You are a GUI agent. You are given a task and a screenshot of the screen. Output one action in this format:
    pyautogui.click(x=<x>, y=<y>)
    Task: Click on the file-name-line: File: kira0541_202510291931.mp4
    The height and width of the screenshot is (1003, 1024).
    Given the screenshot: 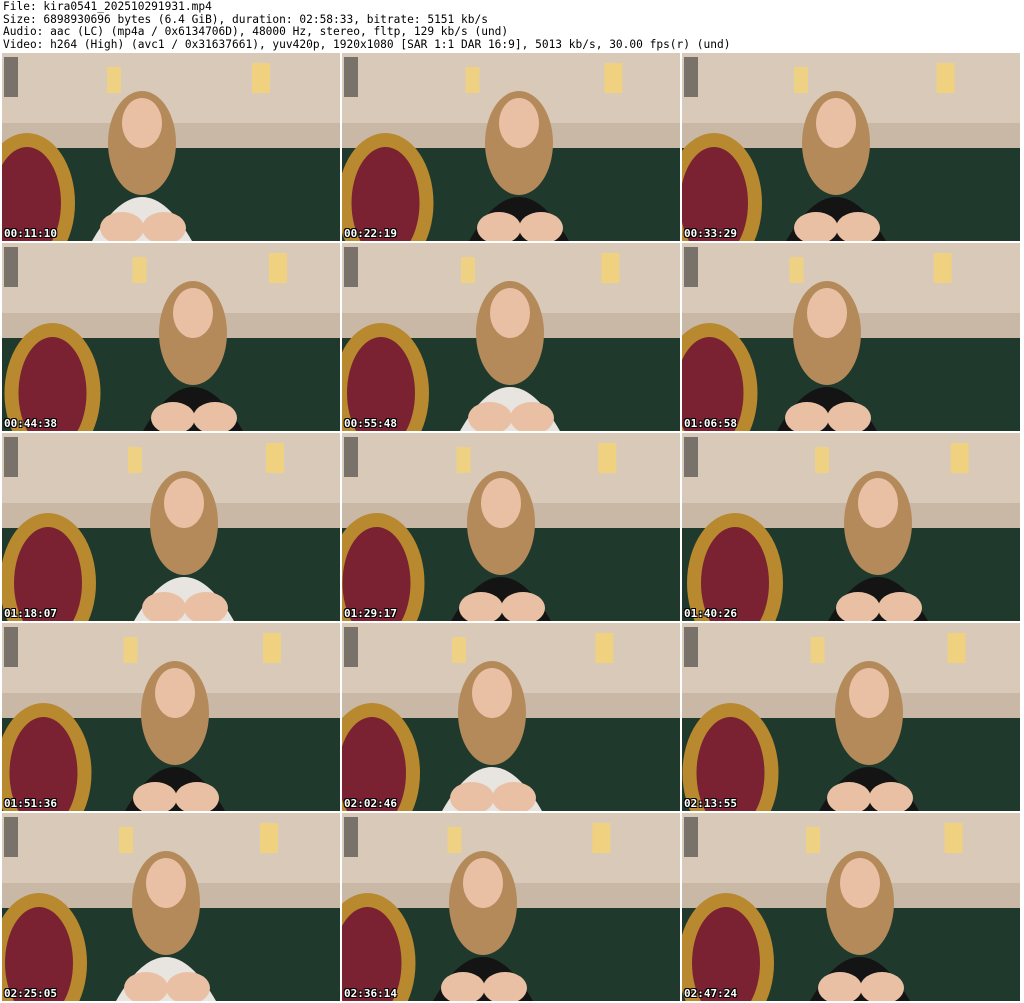 What is the action you would take?
    pyautogui.click(x=107, y=7)
    